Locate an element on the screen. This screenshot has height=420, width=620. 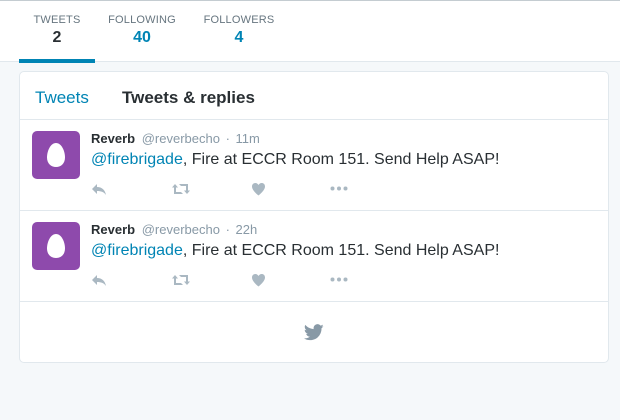
twitter-bird-icon is located at coordinates (314, 331).